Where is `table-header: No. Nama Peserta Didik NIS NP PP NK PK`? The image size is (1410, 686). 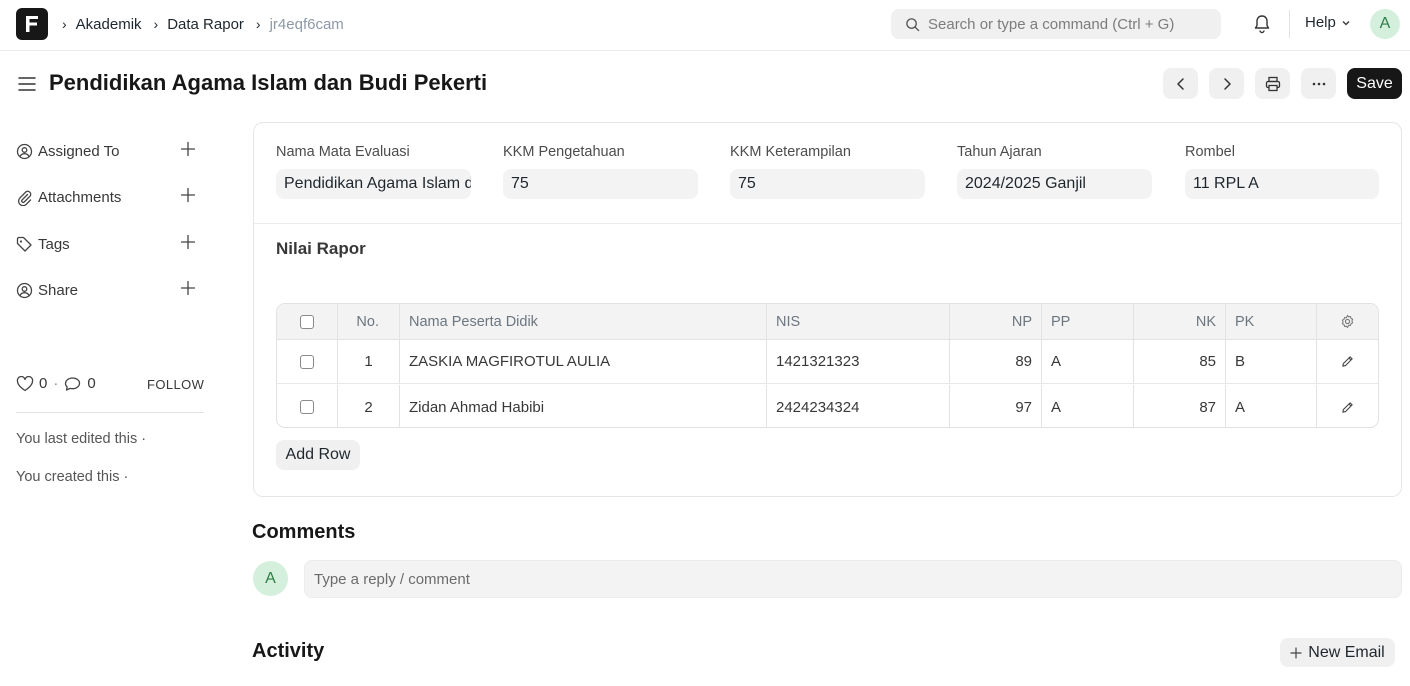 table-header: No. Nama Peserta Didik NIS NP PP NK PK is located at coordinates (827, 322).